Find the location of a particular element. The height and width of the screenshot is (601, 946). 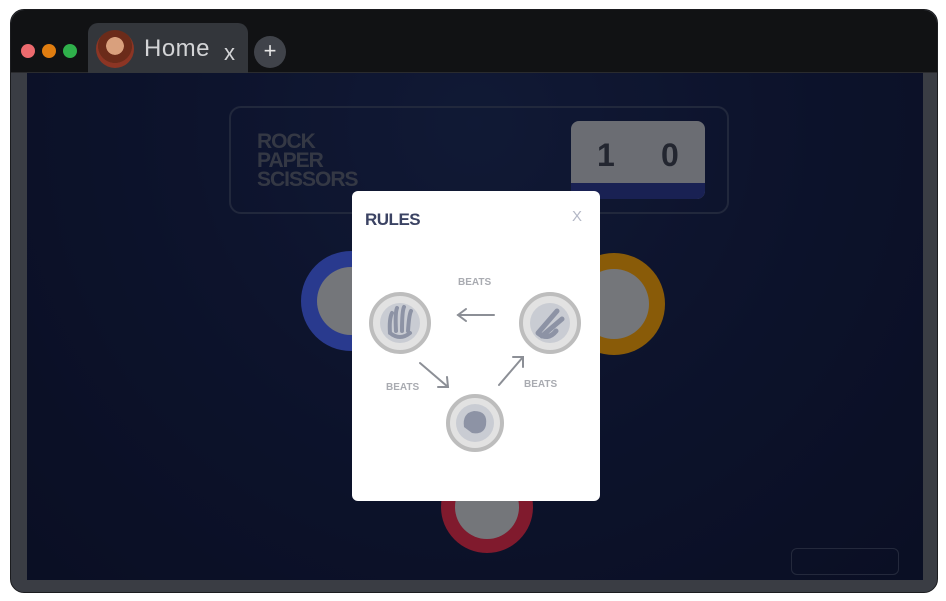

arrow-rock-to-scissors-icon is located at coordinates (511, 371).